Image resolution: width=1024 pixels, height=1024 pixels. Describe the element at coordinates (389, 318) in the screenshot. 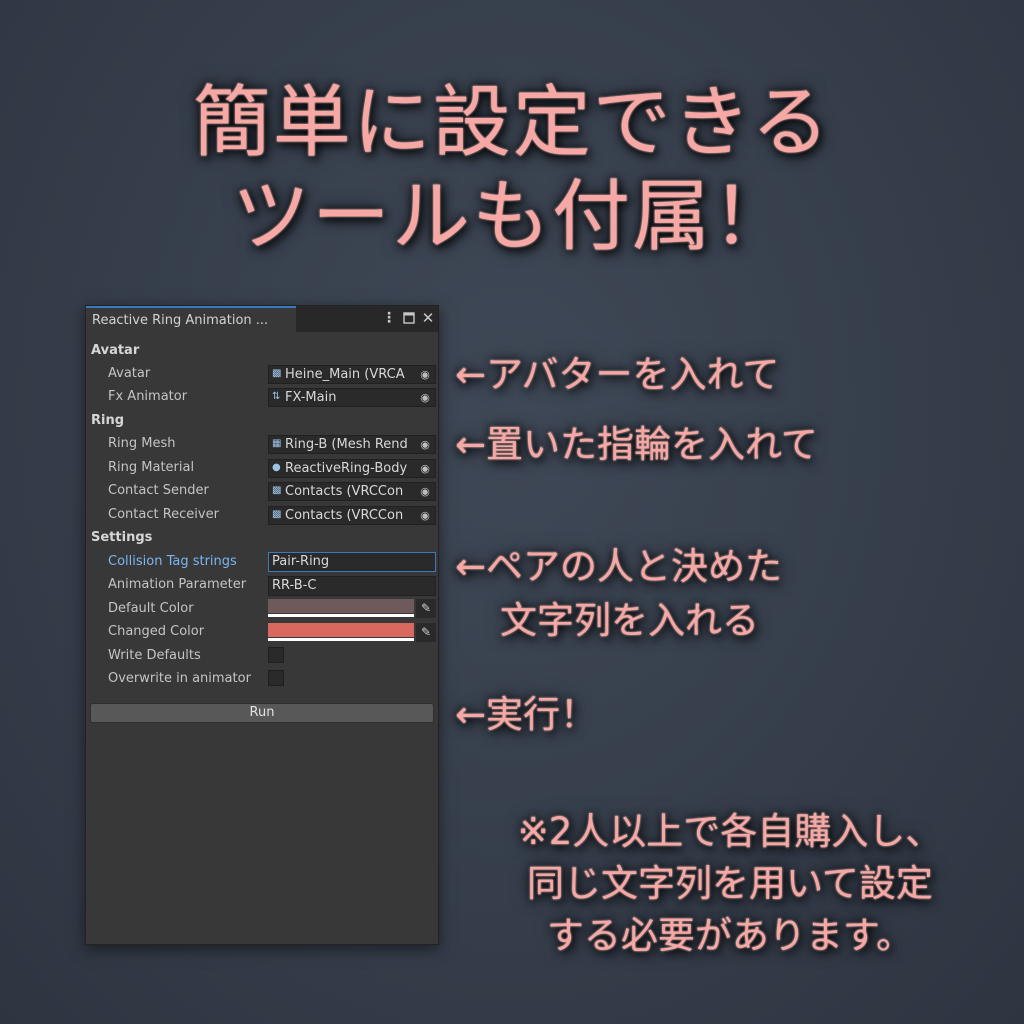

I see `kebab-menu-icon: ⋮` at that location.